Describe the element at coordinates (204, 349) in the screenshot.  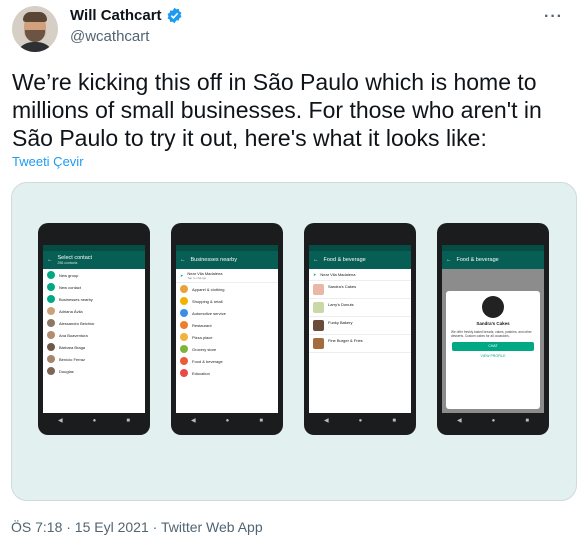
I see `list-item: Grocery store` at that location.